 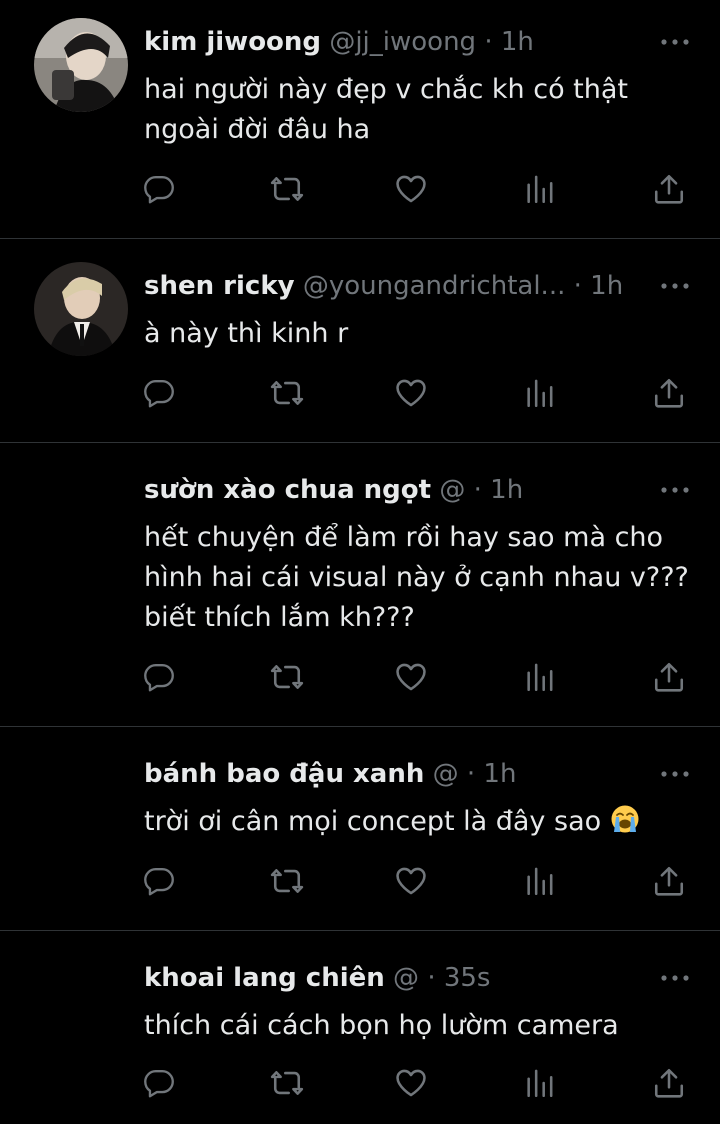 What do you see at coordinates (246, 333) in the screenshot?
I see `tweet-text-line: à này thì kinh r` at bounding box center [246, 333].